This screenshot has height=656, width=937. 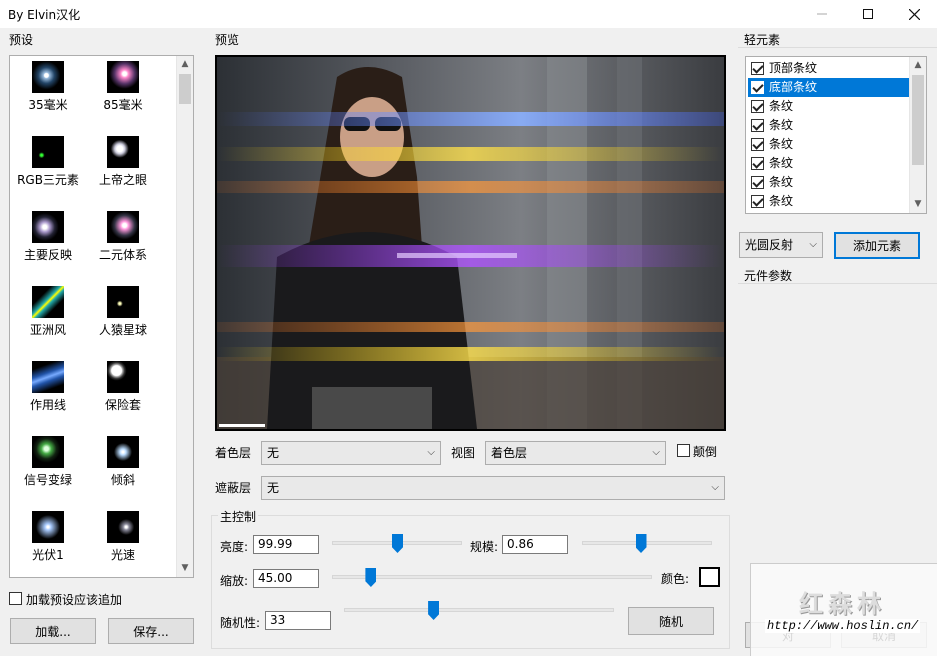 What do you see at coordinates (233, 453) in the screenshot?
I see `color-layer-label: 着色层` at bounding box center [233, 453].